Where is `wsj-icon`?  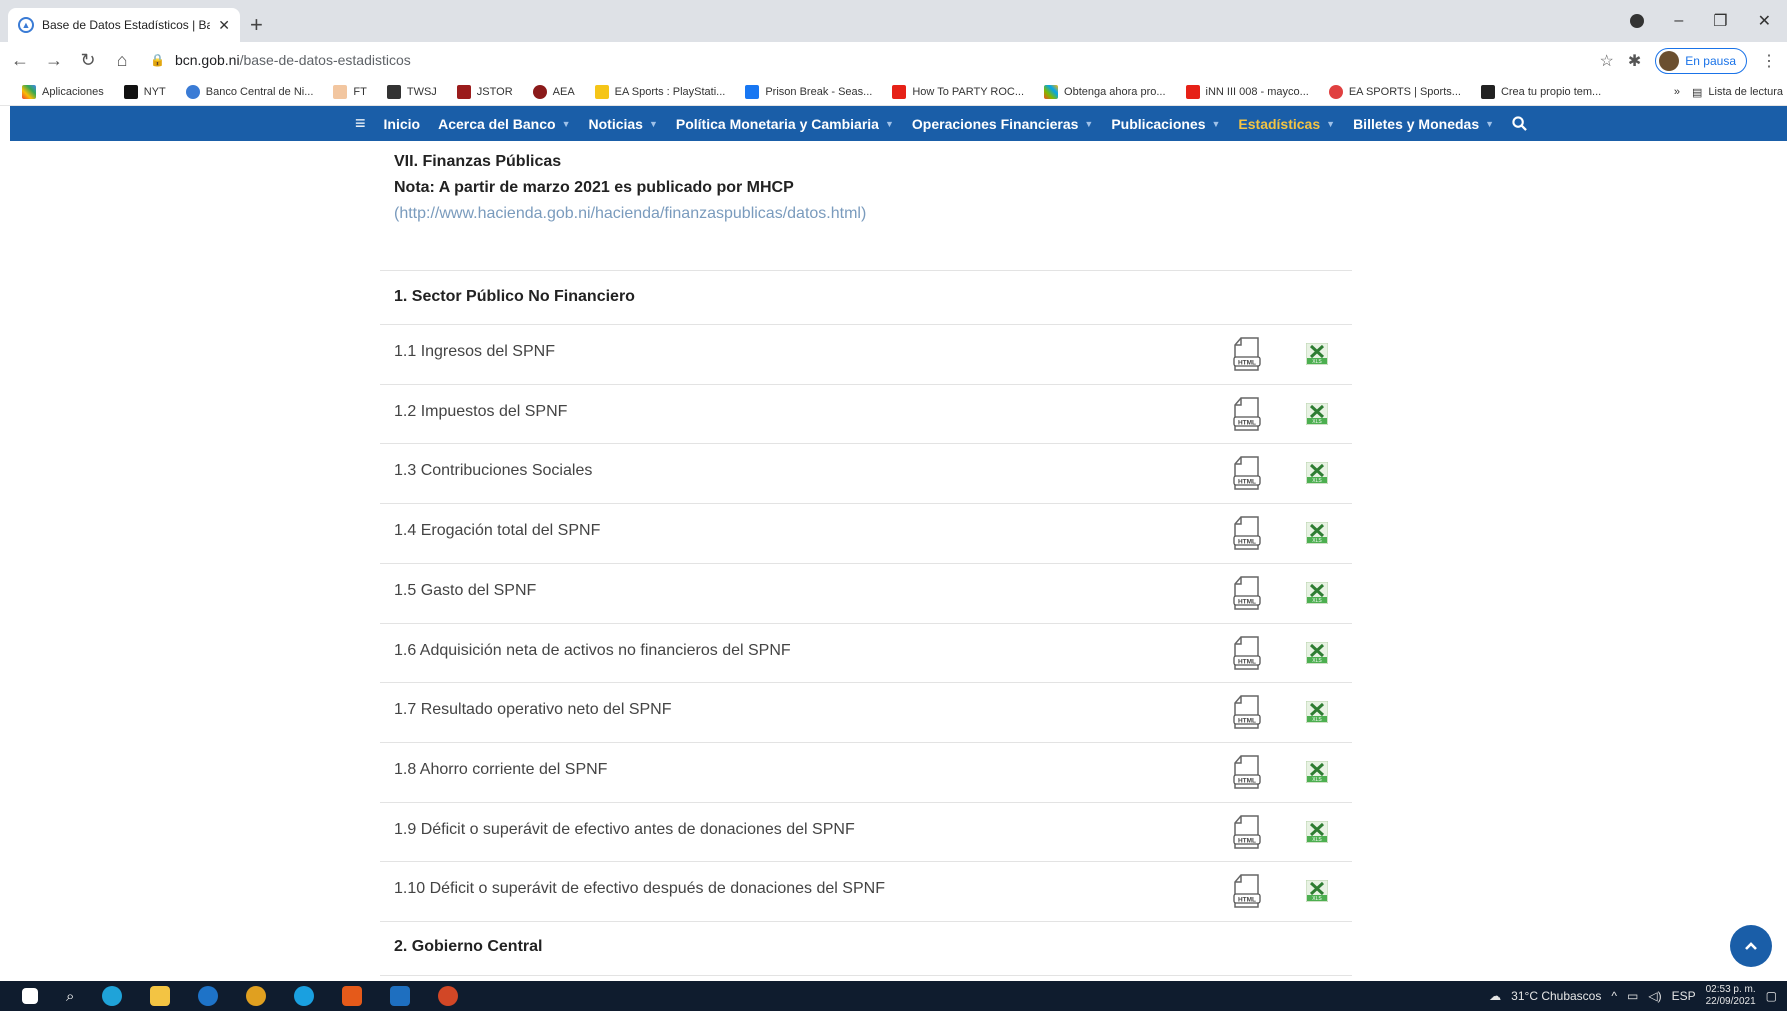
wsj-icon is located at coordinates (393, 91).